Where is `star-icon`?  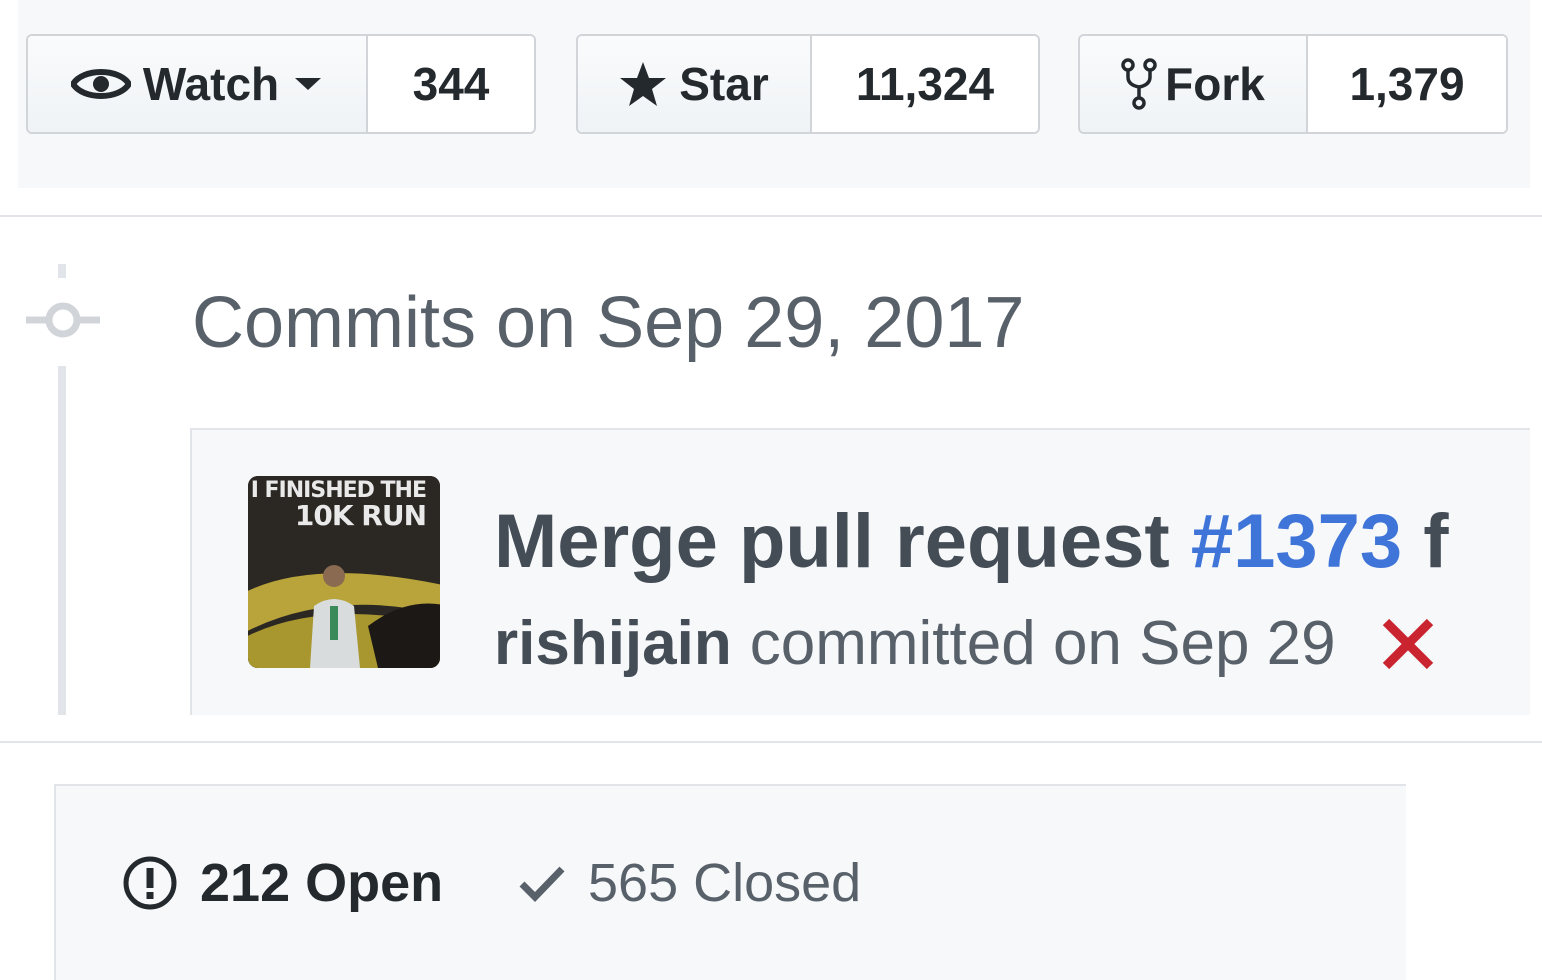 star-icon is located at coordinates (643, 84).